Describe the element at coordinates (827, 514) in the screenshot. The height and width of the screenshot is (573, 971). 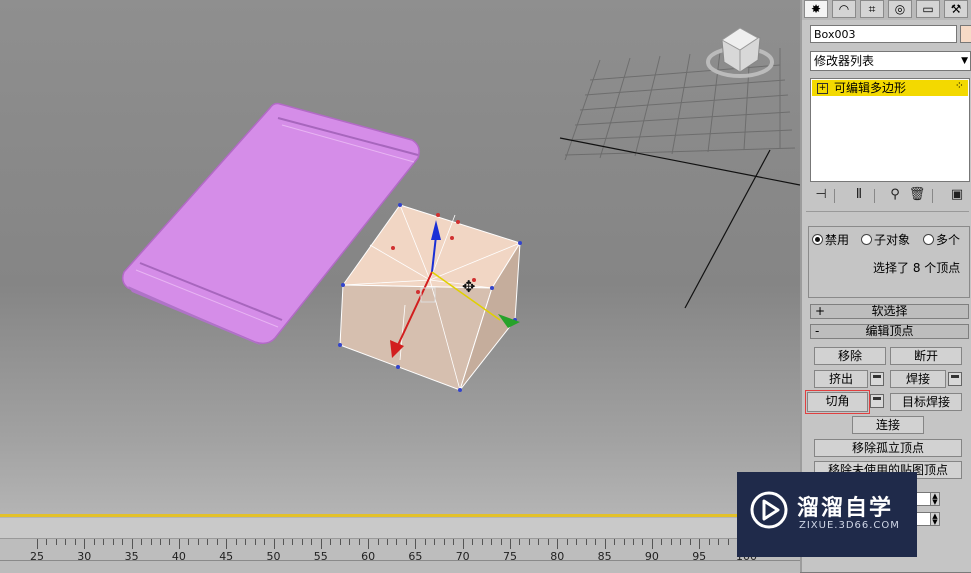
I see `watermark-logo: 溜溜自学 ZIXUE.3D66.COM` at that location.